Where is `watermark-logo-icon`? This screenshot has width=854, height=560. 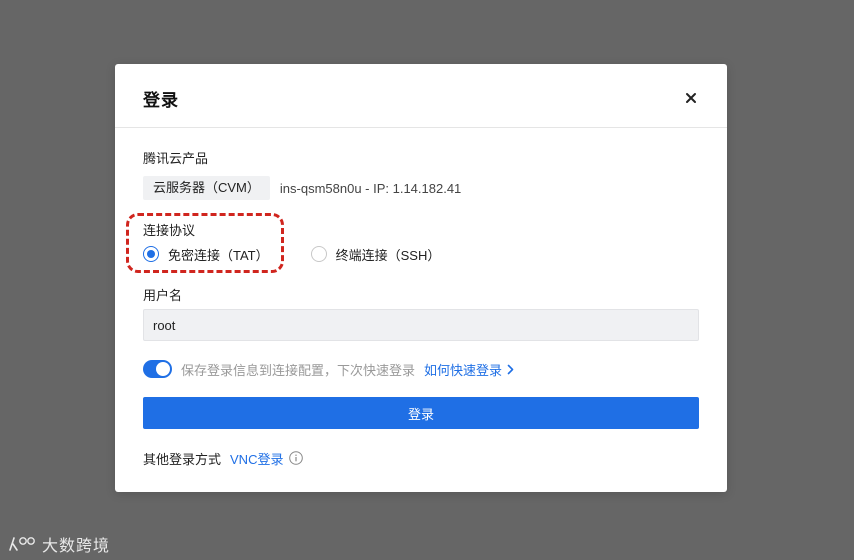 watermark-logo-icon is located at coordinates (22, 544).